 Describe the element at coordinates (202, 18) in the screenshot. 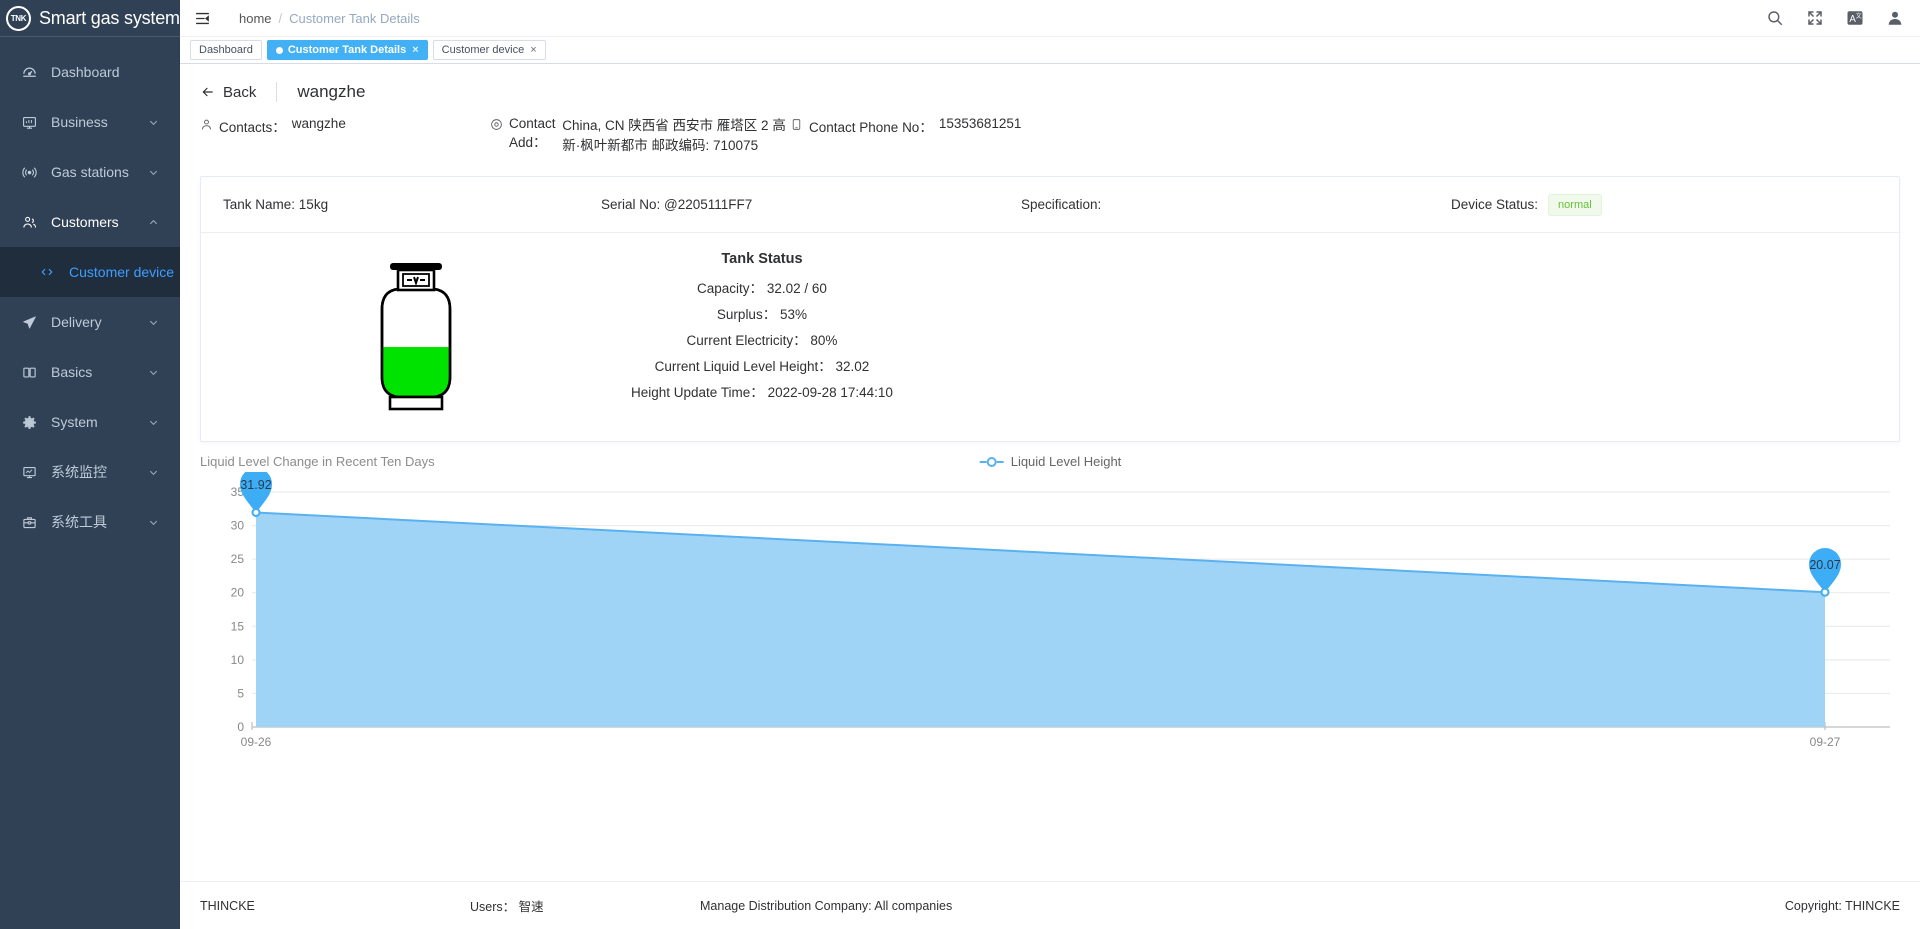

I see `hamburger-icon` at that location.